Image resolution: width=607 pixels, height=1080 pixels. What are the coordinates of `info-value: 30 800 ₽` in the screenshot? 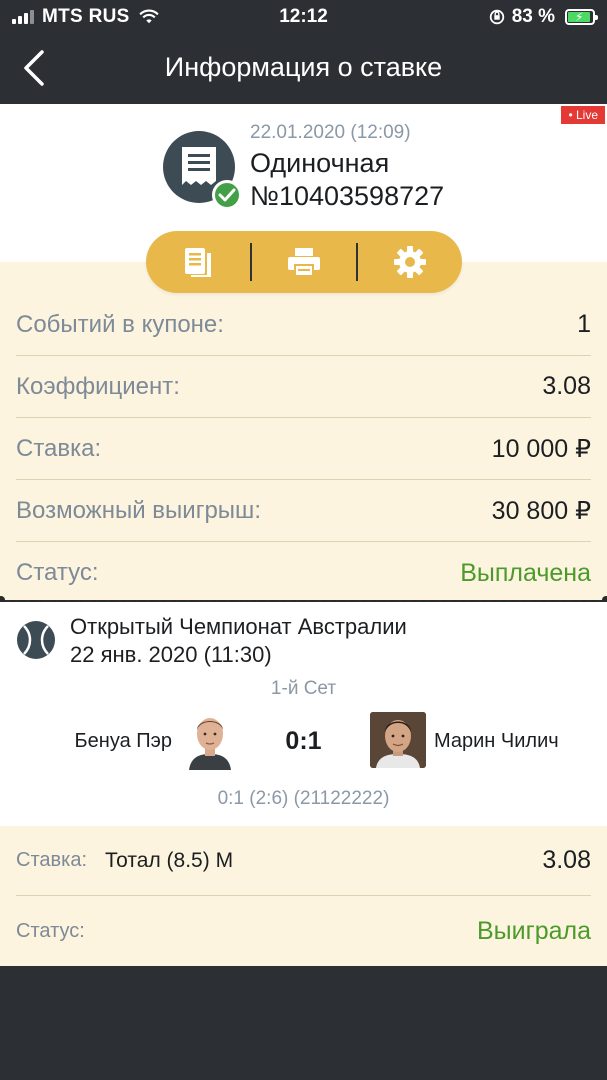 It's located at (541, 510).